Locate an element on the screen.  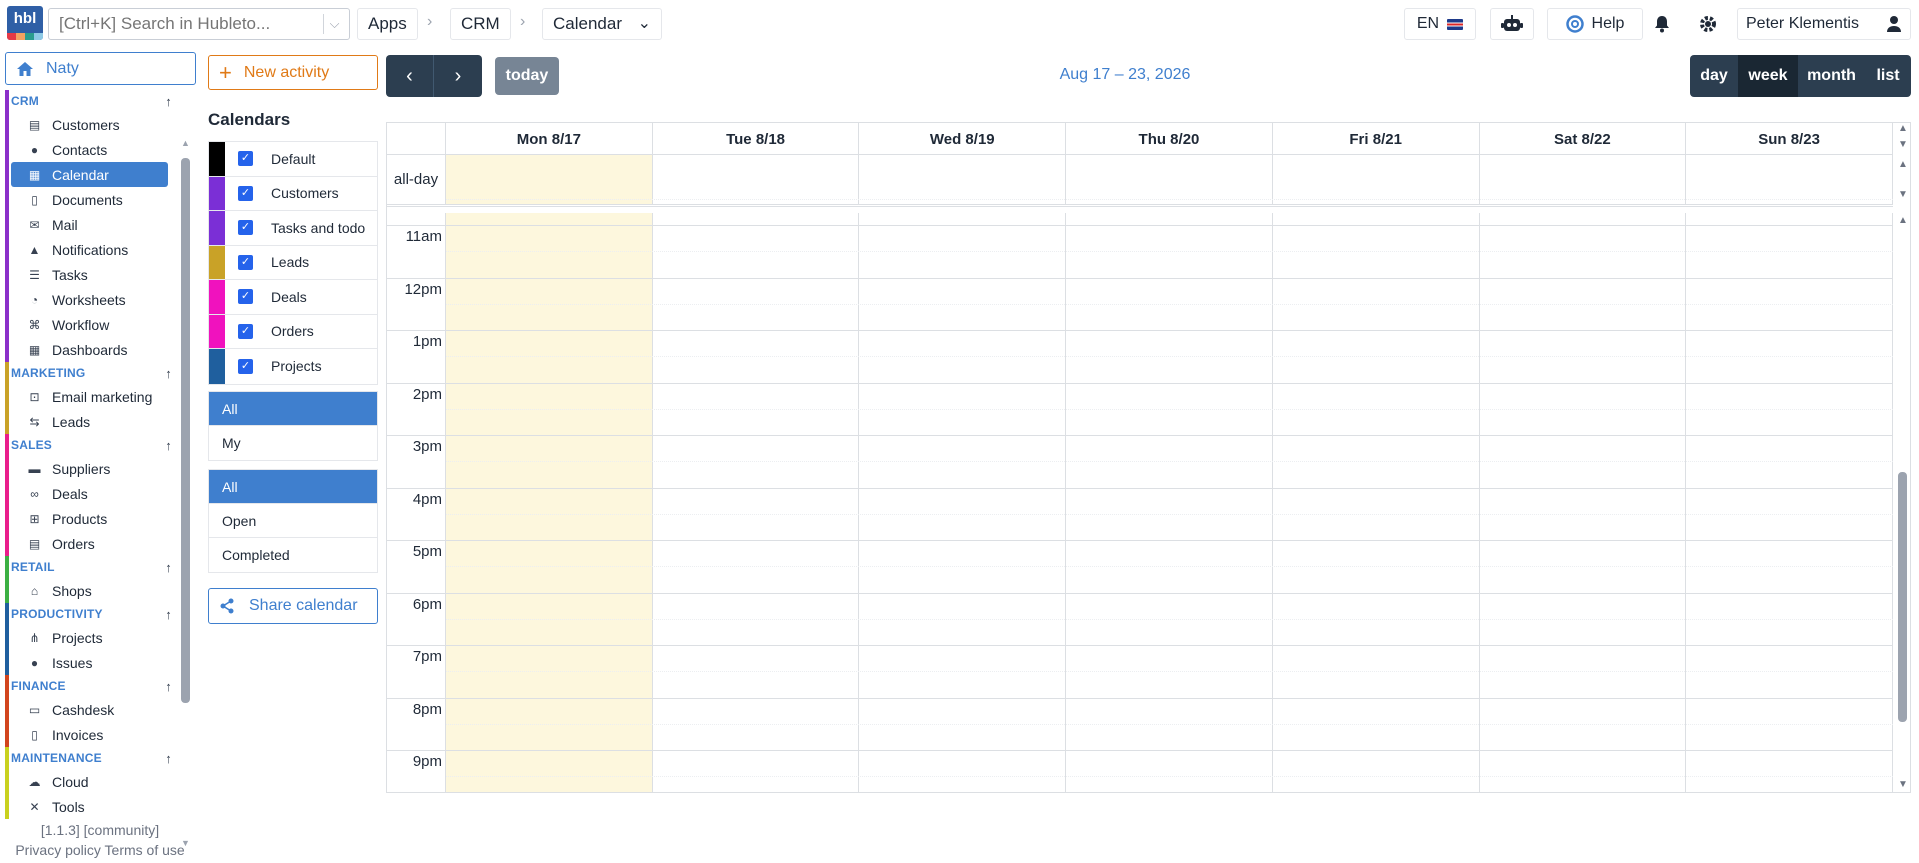
owner-filter-my: My is located at coordinates (293, 443).